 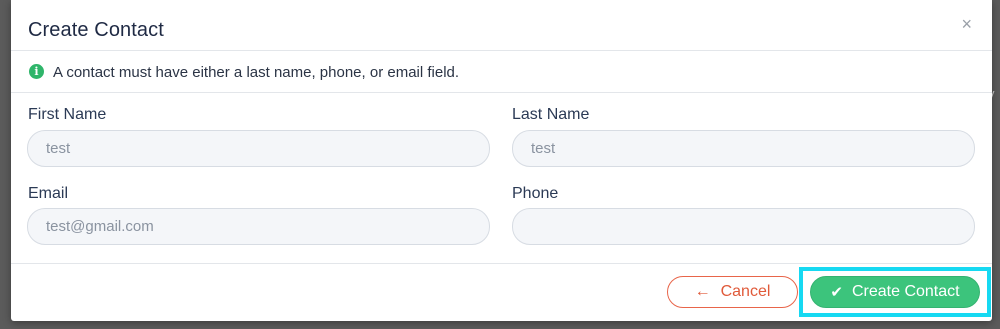 What do you see at coordinates (551, 114) in the screenshot?
I see `last-name-label: Last Name` at bounding box center [551, 114].